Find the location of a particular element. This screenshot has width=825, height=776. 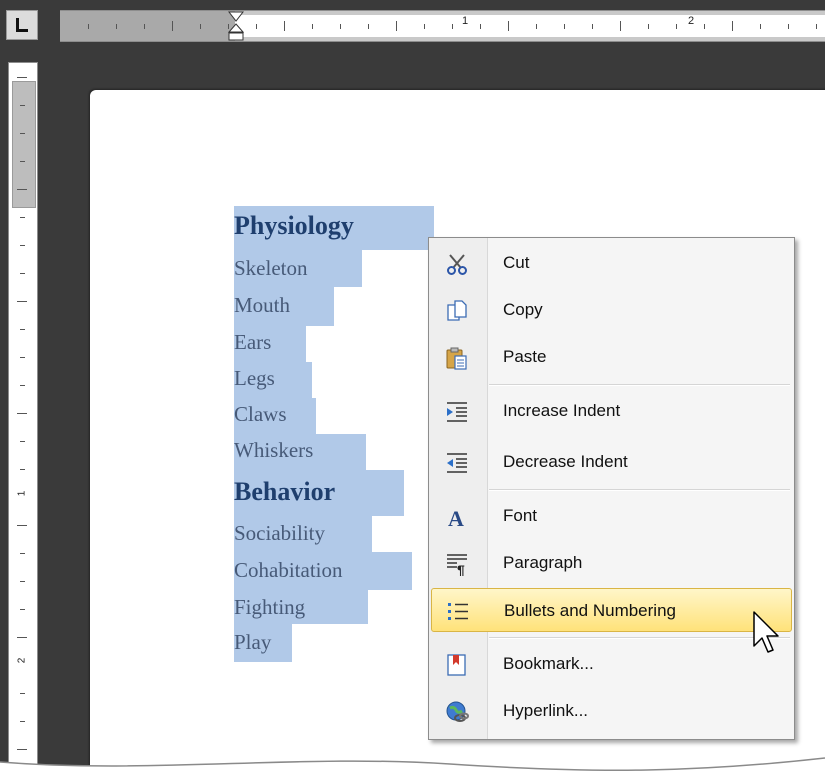

vertical-ruler-number-2: 2 is located at coordinates (22, 660).